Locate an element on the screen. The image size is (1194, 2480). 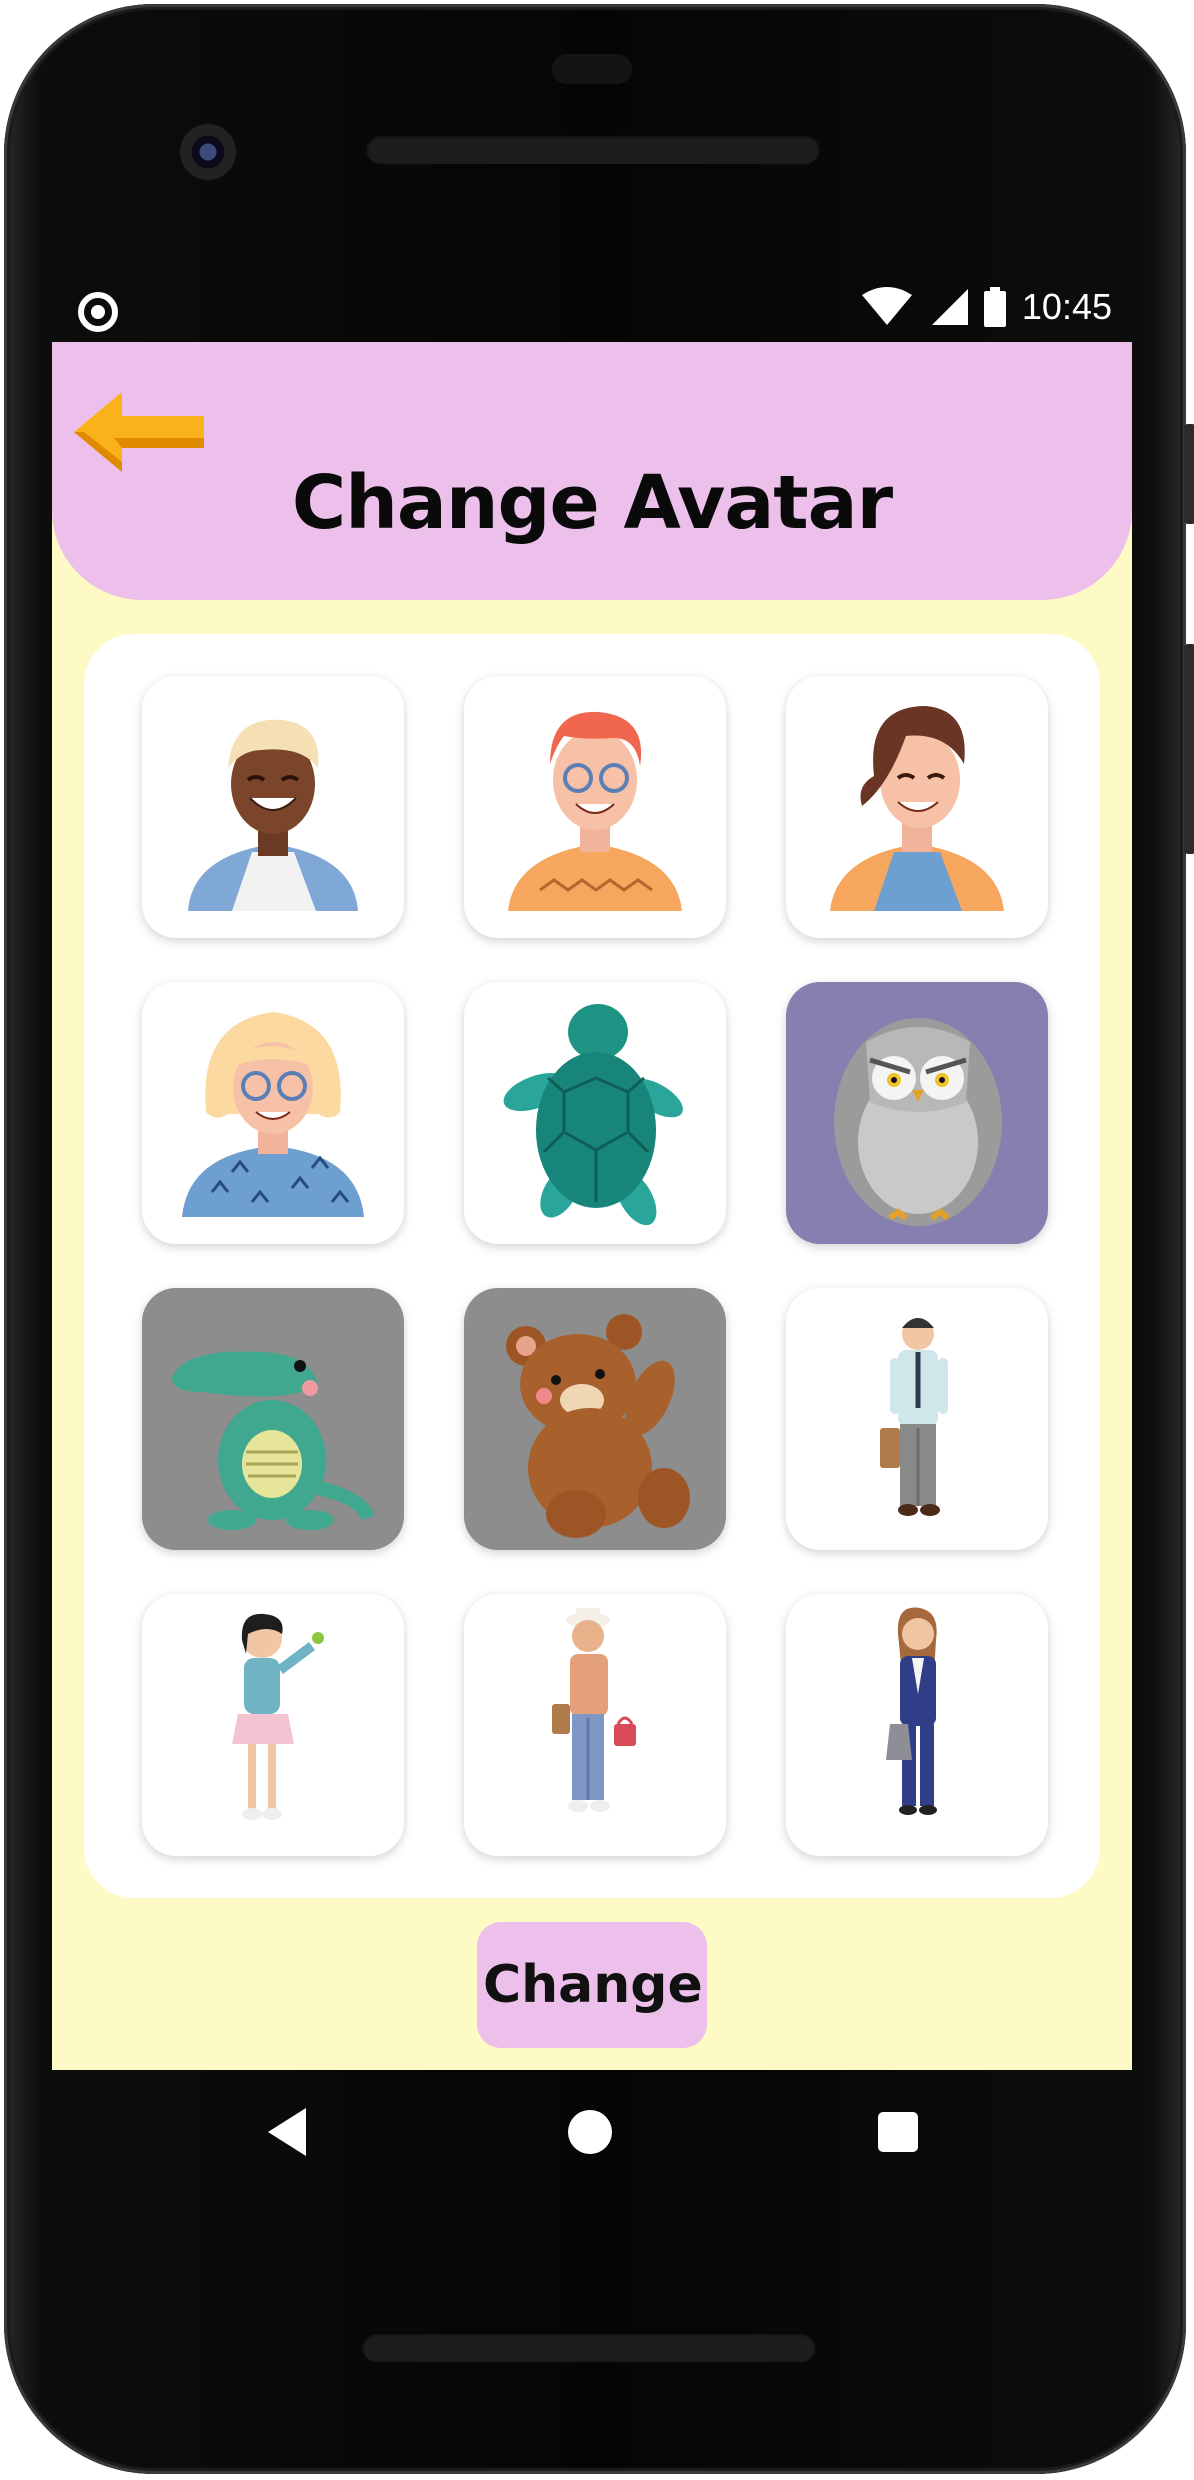
crocodile-avatar-icon is located at coordinates (273, 1440).